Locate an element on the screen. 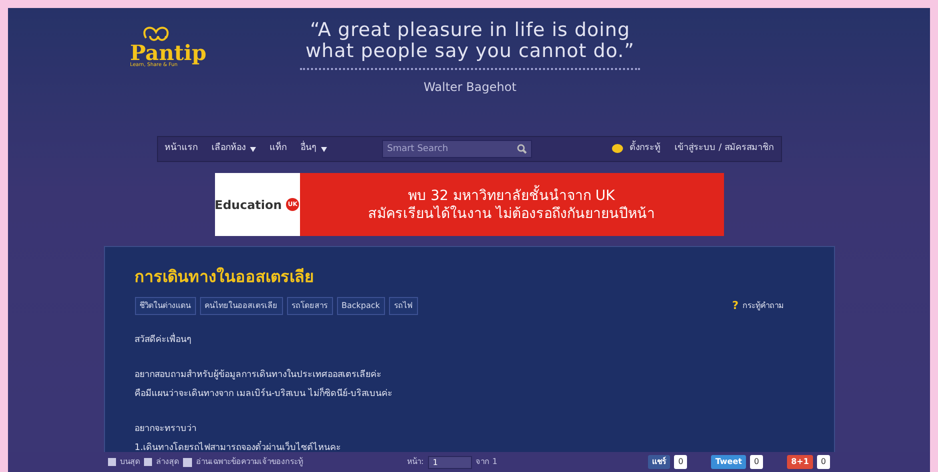  quote-text: “A great pleasure in life is doing what people say you cannot do.” is located at coordinates (470, 41).